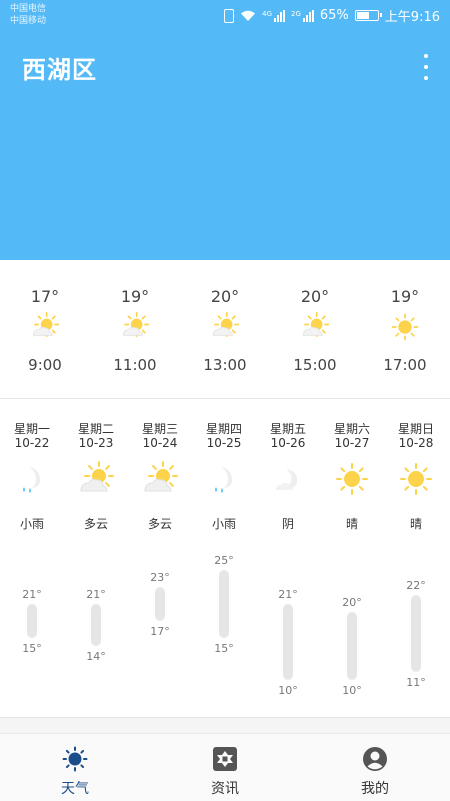 The image size is (450, 801). I want to click on clock: 上午9:16, so click(412, 17).